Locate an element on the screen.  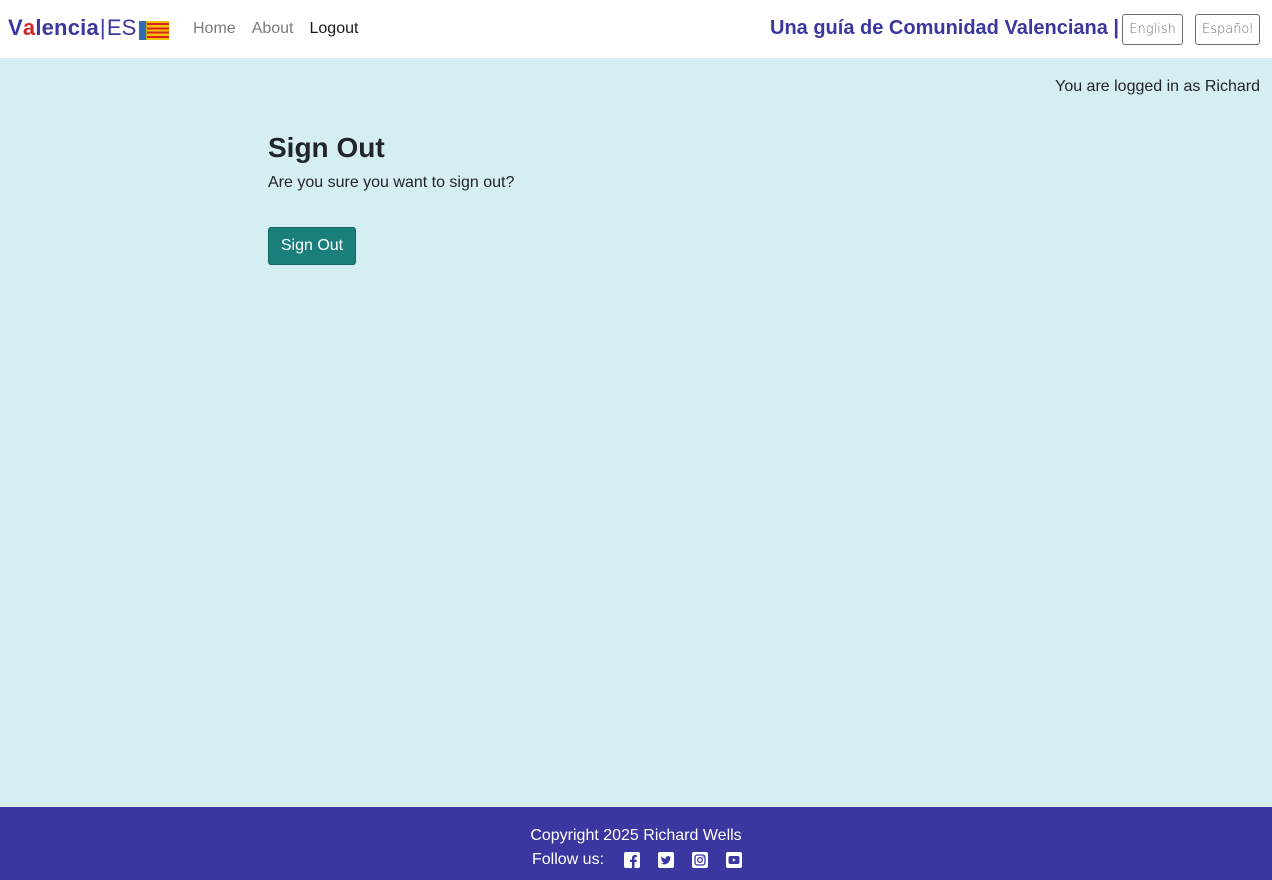
site-tagline: Una guía de Comunidad Valenciana | is located at coordinates (945, 28).